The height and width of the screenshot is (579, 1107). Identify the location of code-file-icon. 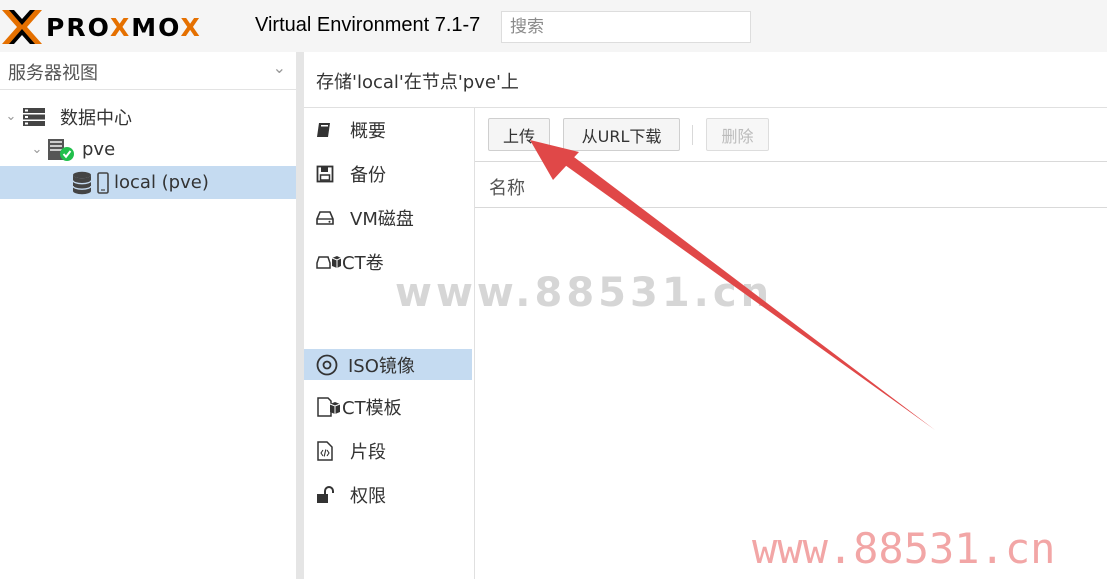
(329, 450).